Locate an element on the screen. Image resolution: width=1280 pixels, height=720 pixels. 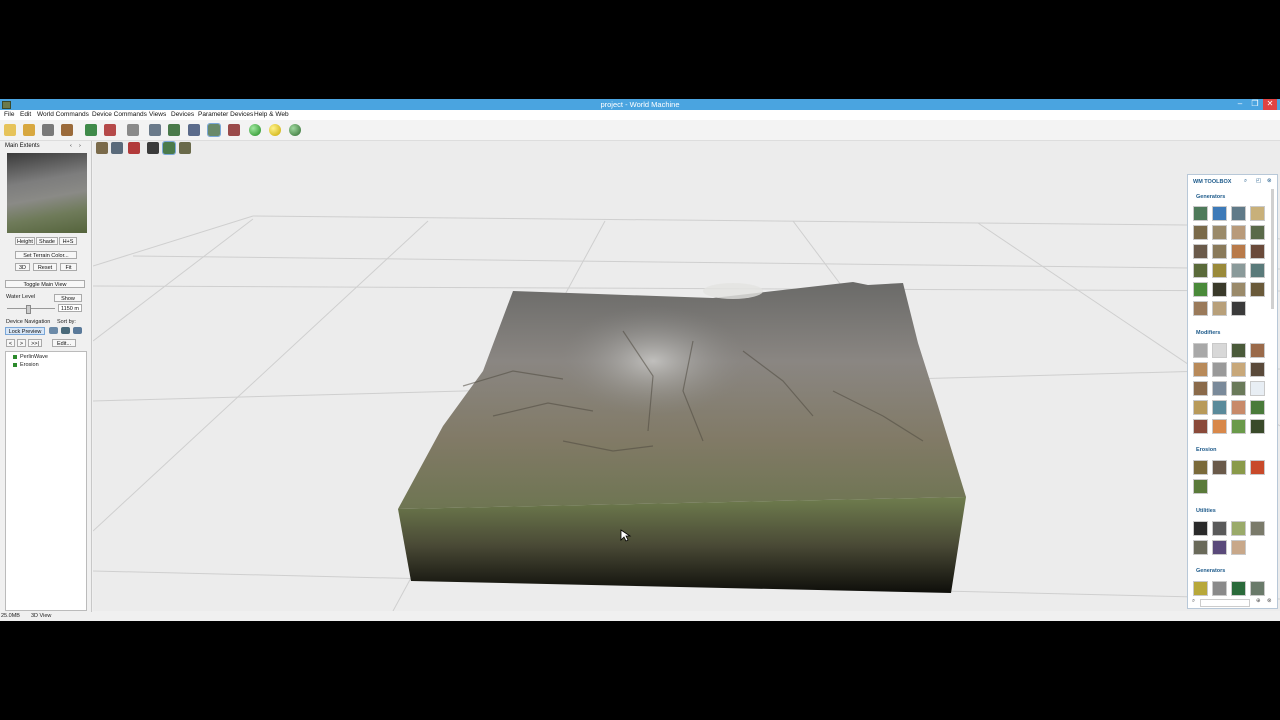
shade-button: Shade is located at coordinates (47, 241).